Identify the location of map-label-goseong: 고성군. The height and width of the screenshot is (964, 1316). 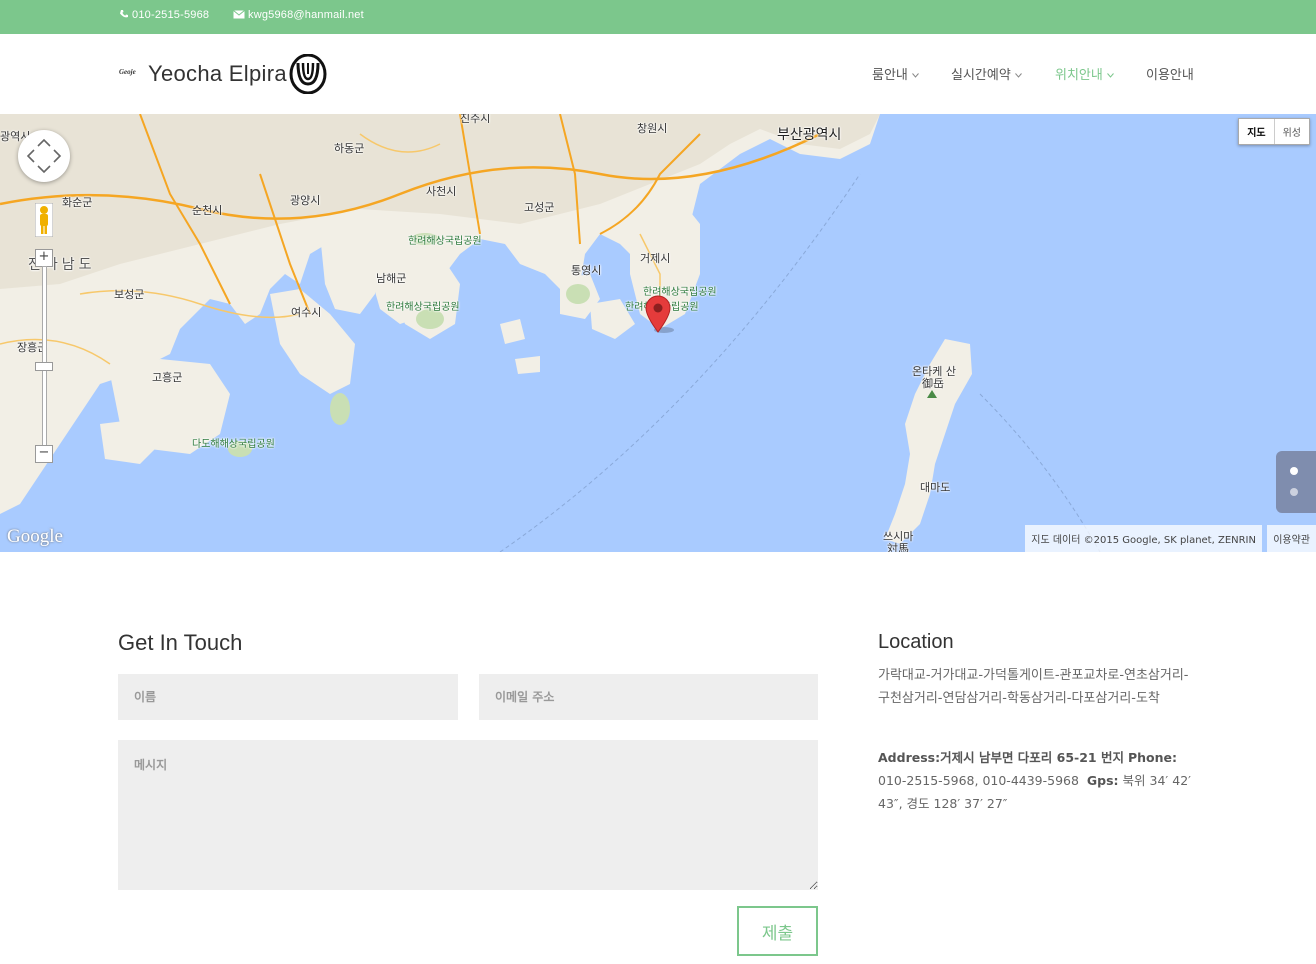
(539, 207).